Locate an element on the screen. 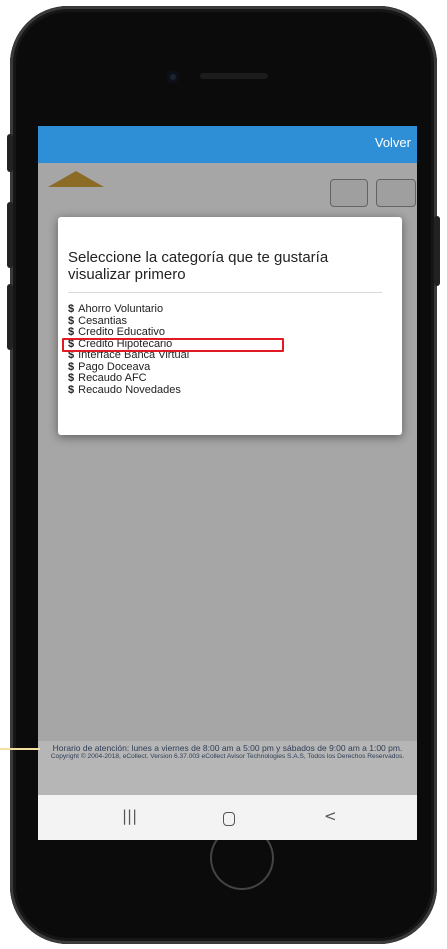 This screenshot has width=447, height=949. back-chevron-icon: < is located at coordinates (330, 816).